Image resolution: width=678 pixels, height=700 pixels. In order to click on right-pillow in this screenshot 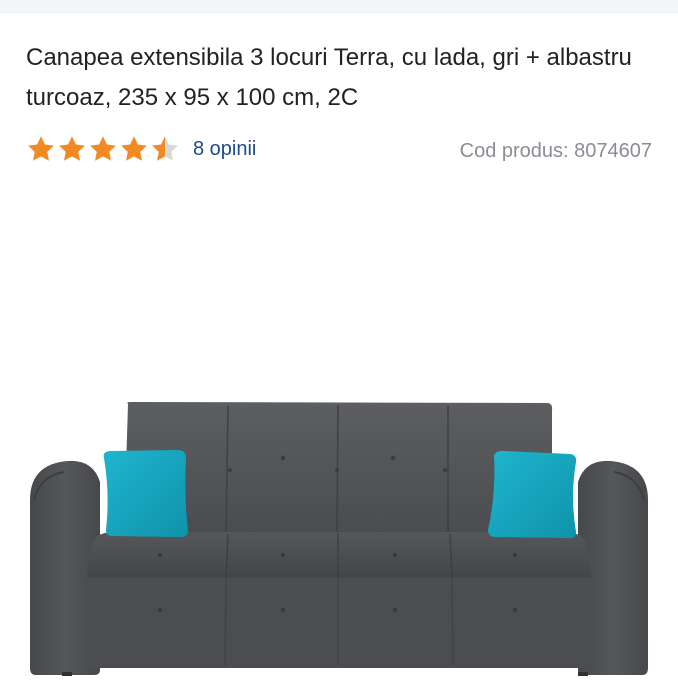, I will do `click(532, 494)`.